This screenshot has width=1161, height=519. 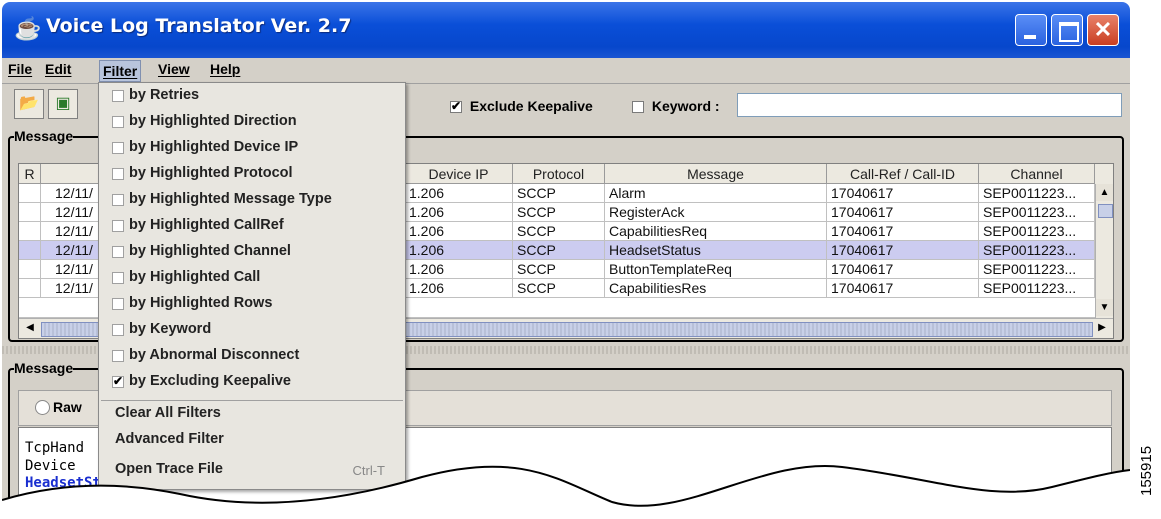 What do you see at coordinates (214, 355) in the screenshot?
I see `menu-item-label: by Abnormal Disconnect` at bounding box center [214, 355].